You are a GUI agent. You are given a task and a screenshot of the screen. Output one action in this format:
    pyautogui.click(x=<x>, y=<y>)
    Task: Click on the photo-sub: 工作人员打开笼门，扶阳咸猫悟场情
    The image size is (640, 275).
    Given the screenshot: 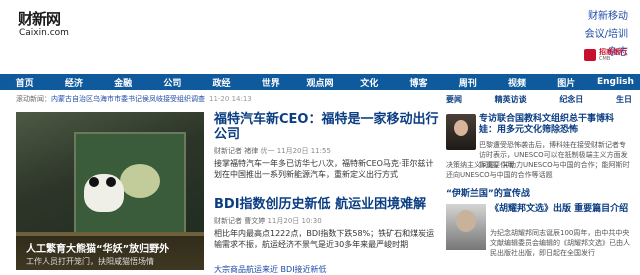 What is the action you would take?
    pyautogui.click(x=90, y=261)
    